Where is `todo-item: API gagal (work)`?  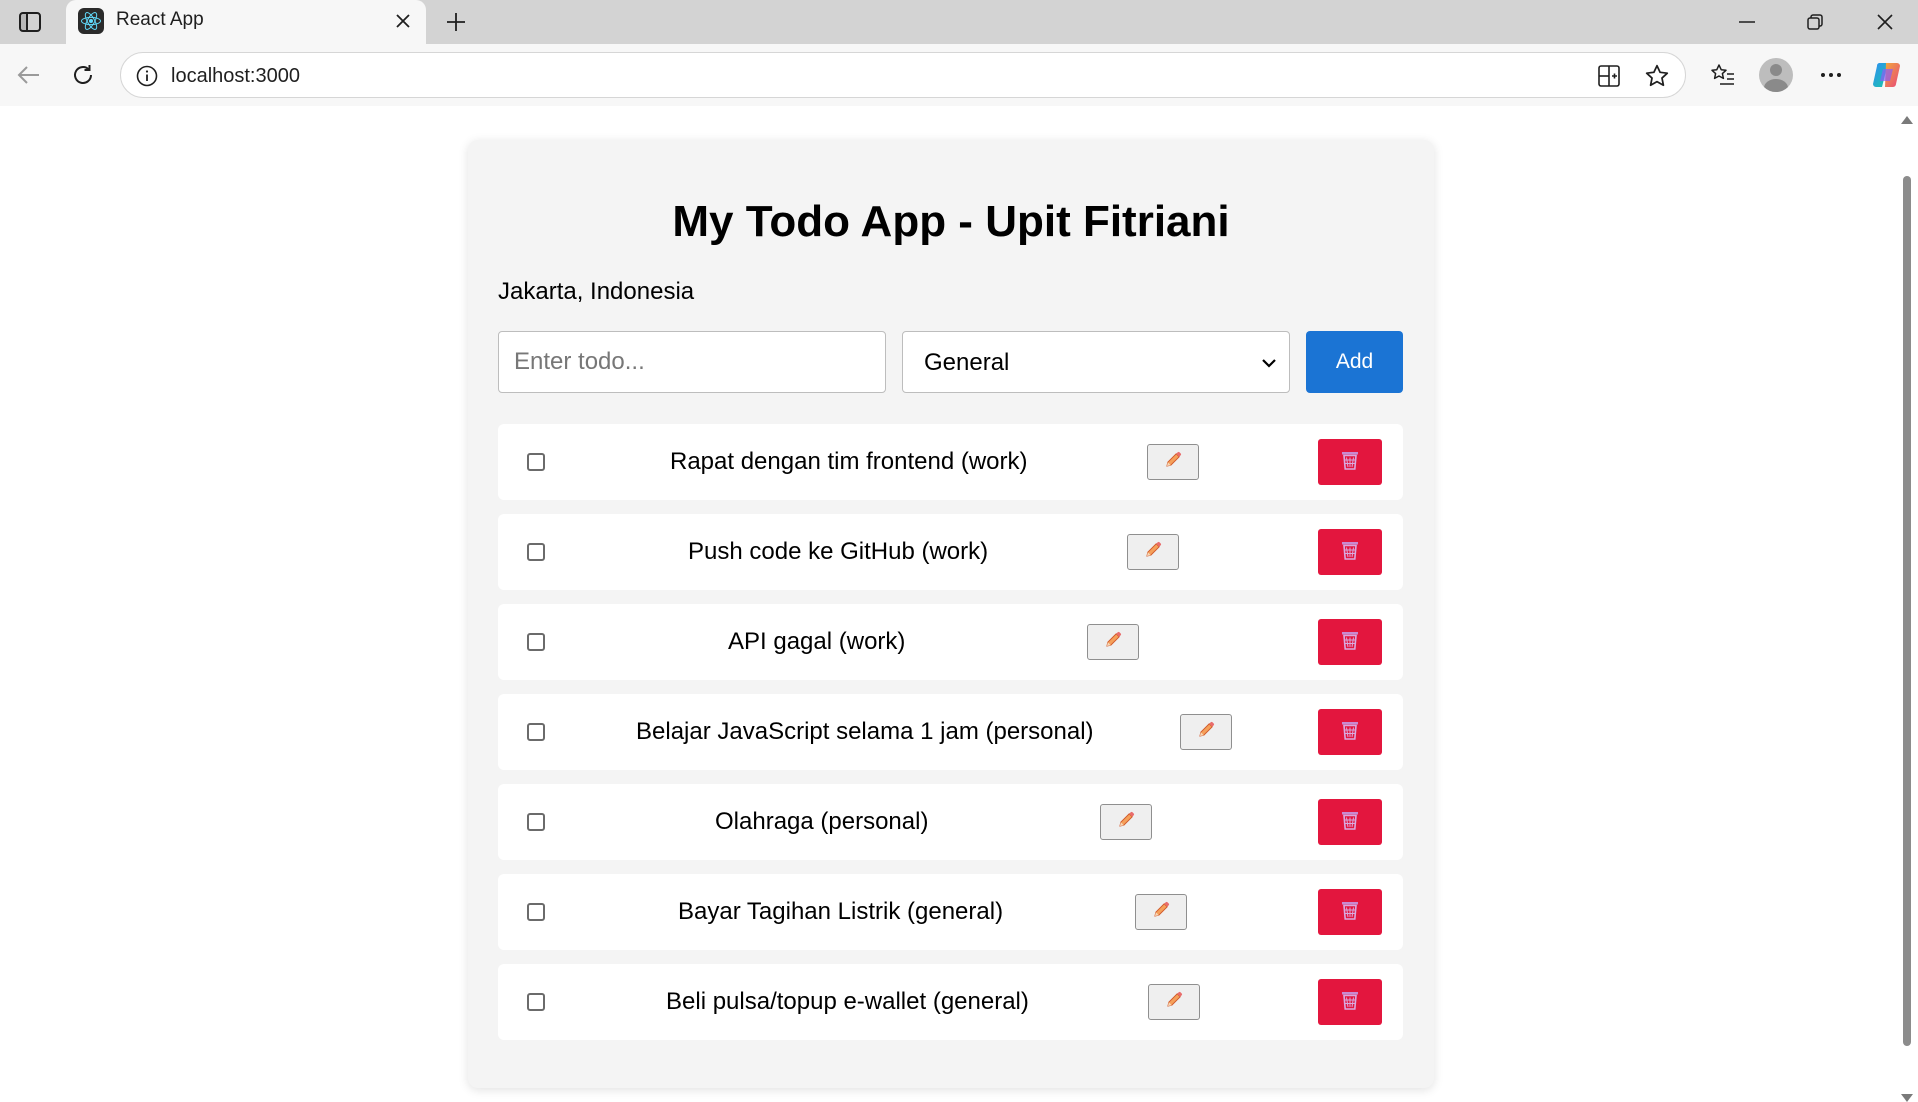 todo-item: API gagal (work) is located at coordinates (950, 642).